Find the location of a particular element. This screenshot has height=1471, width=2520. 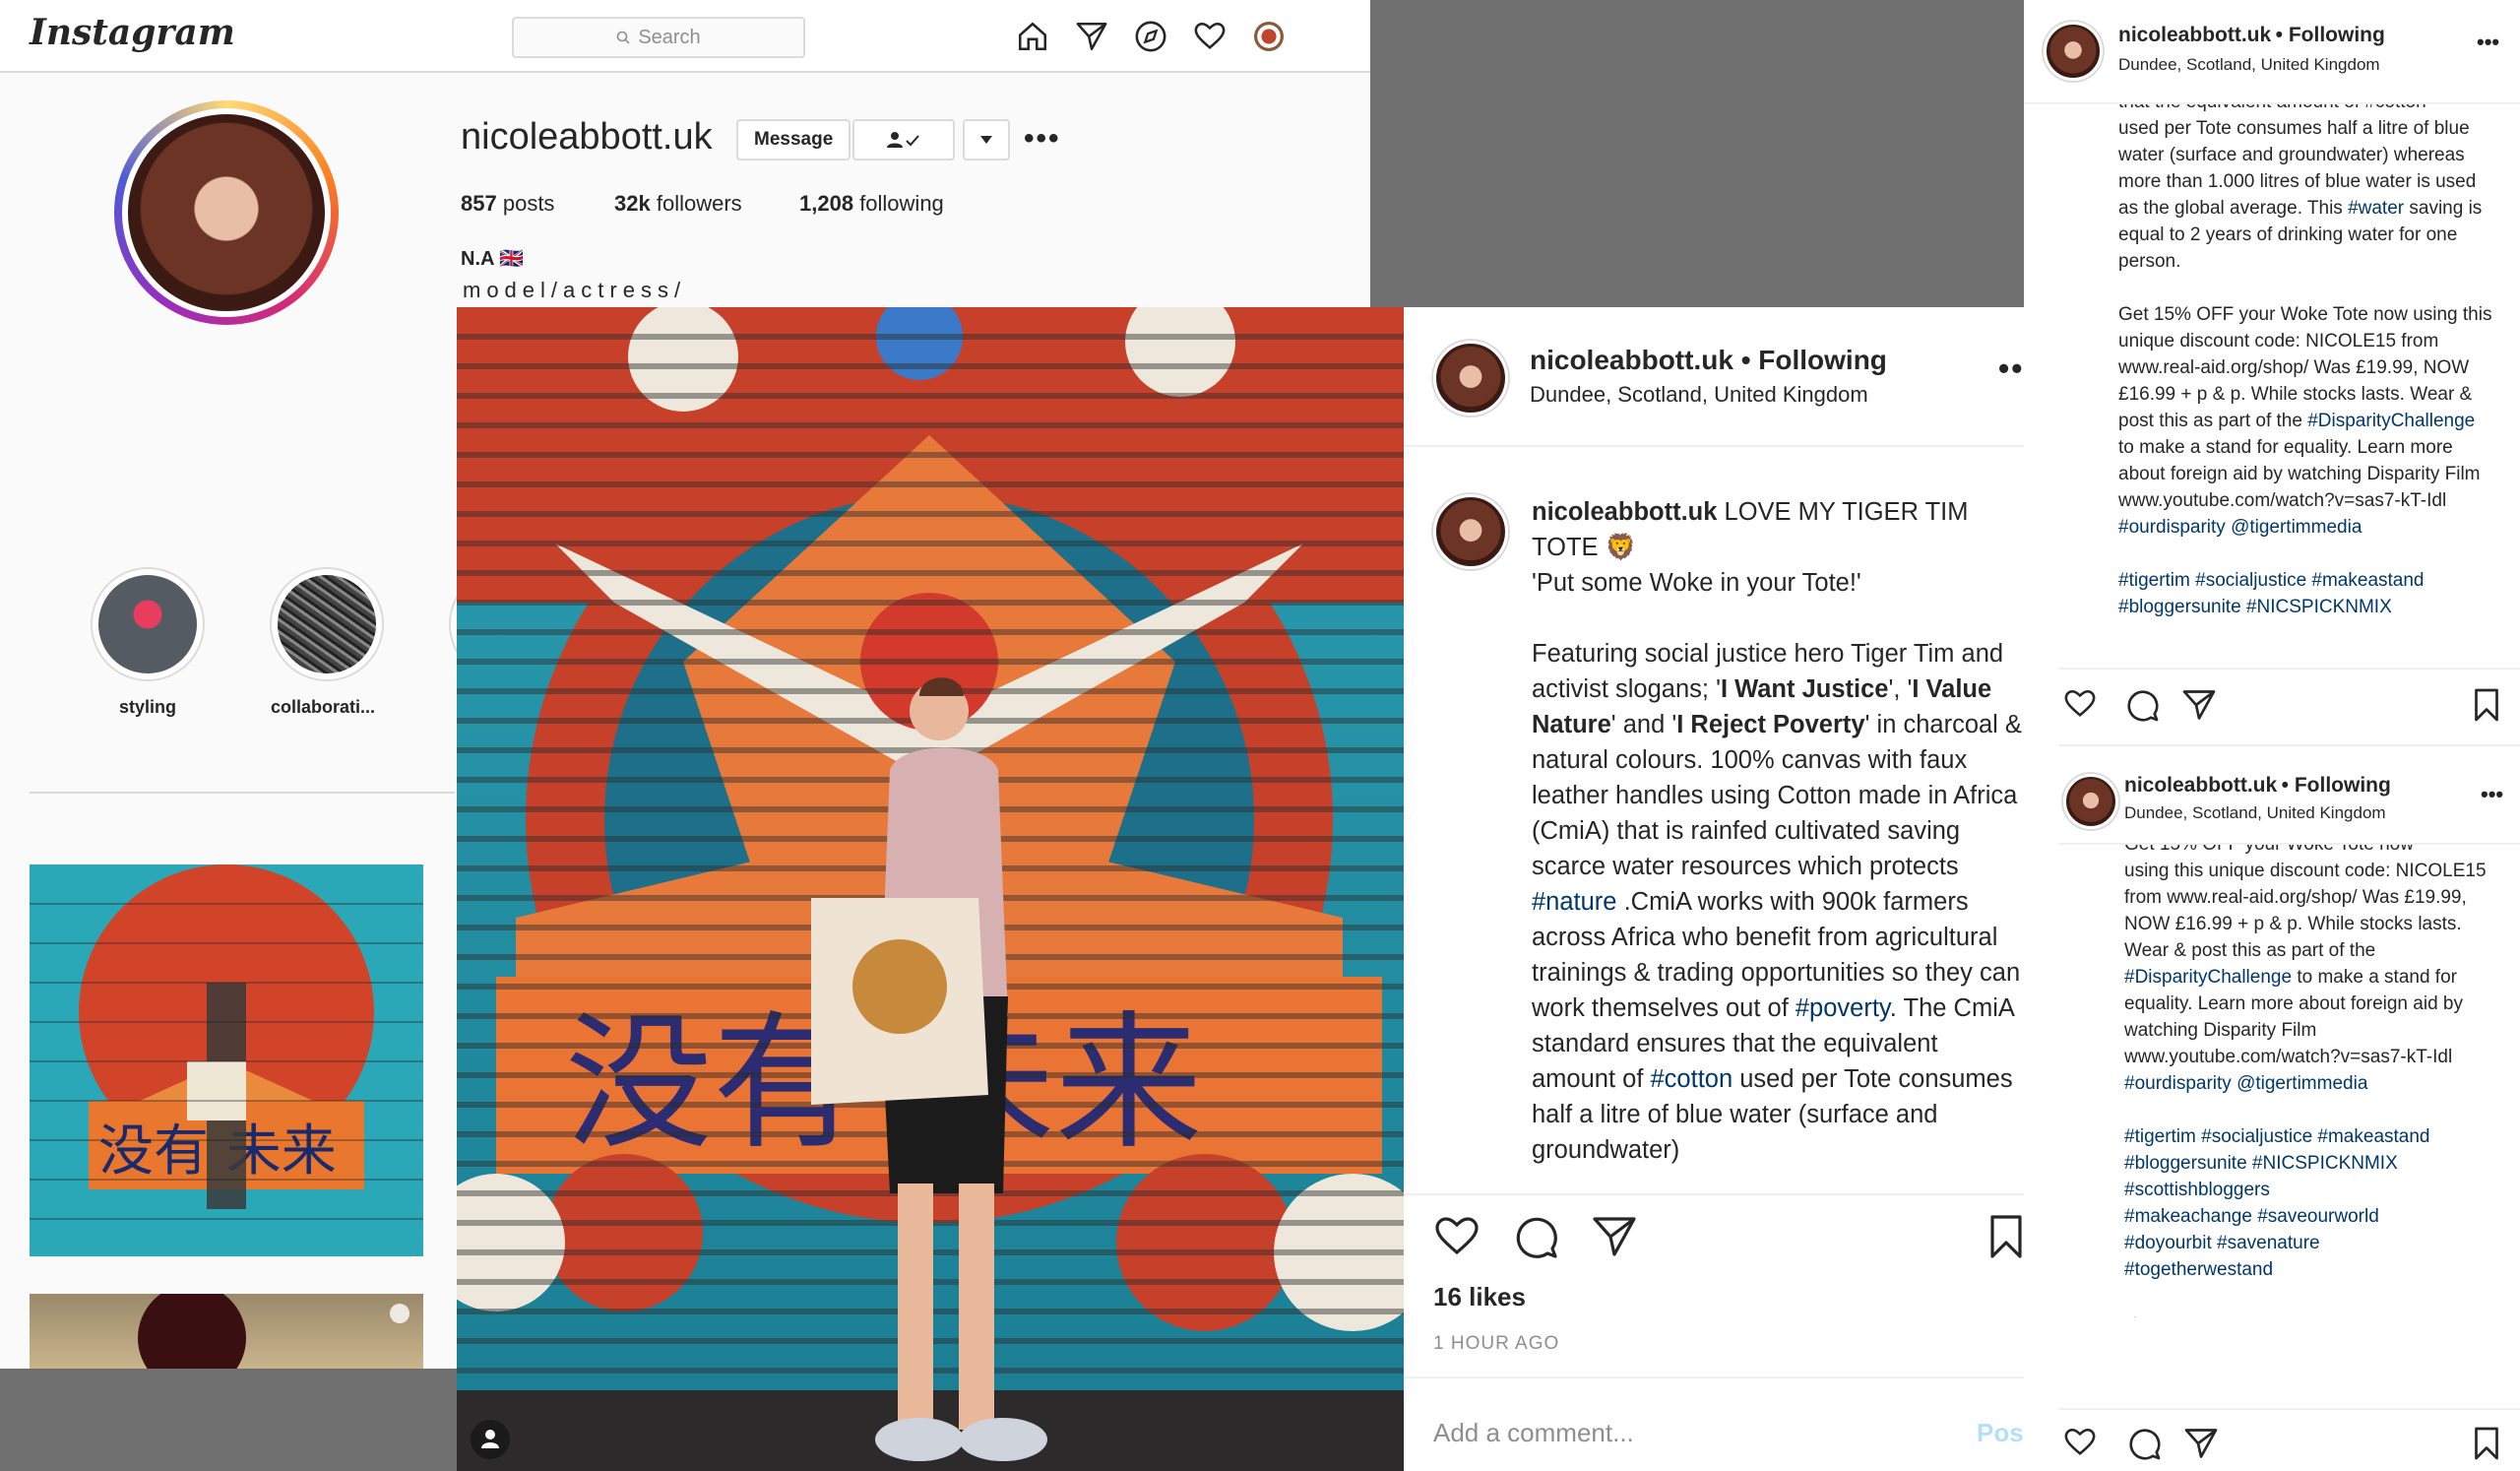

hashtags-line-4: #makeachange #saveourworld is located at coordinates (2251, 1216).